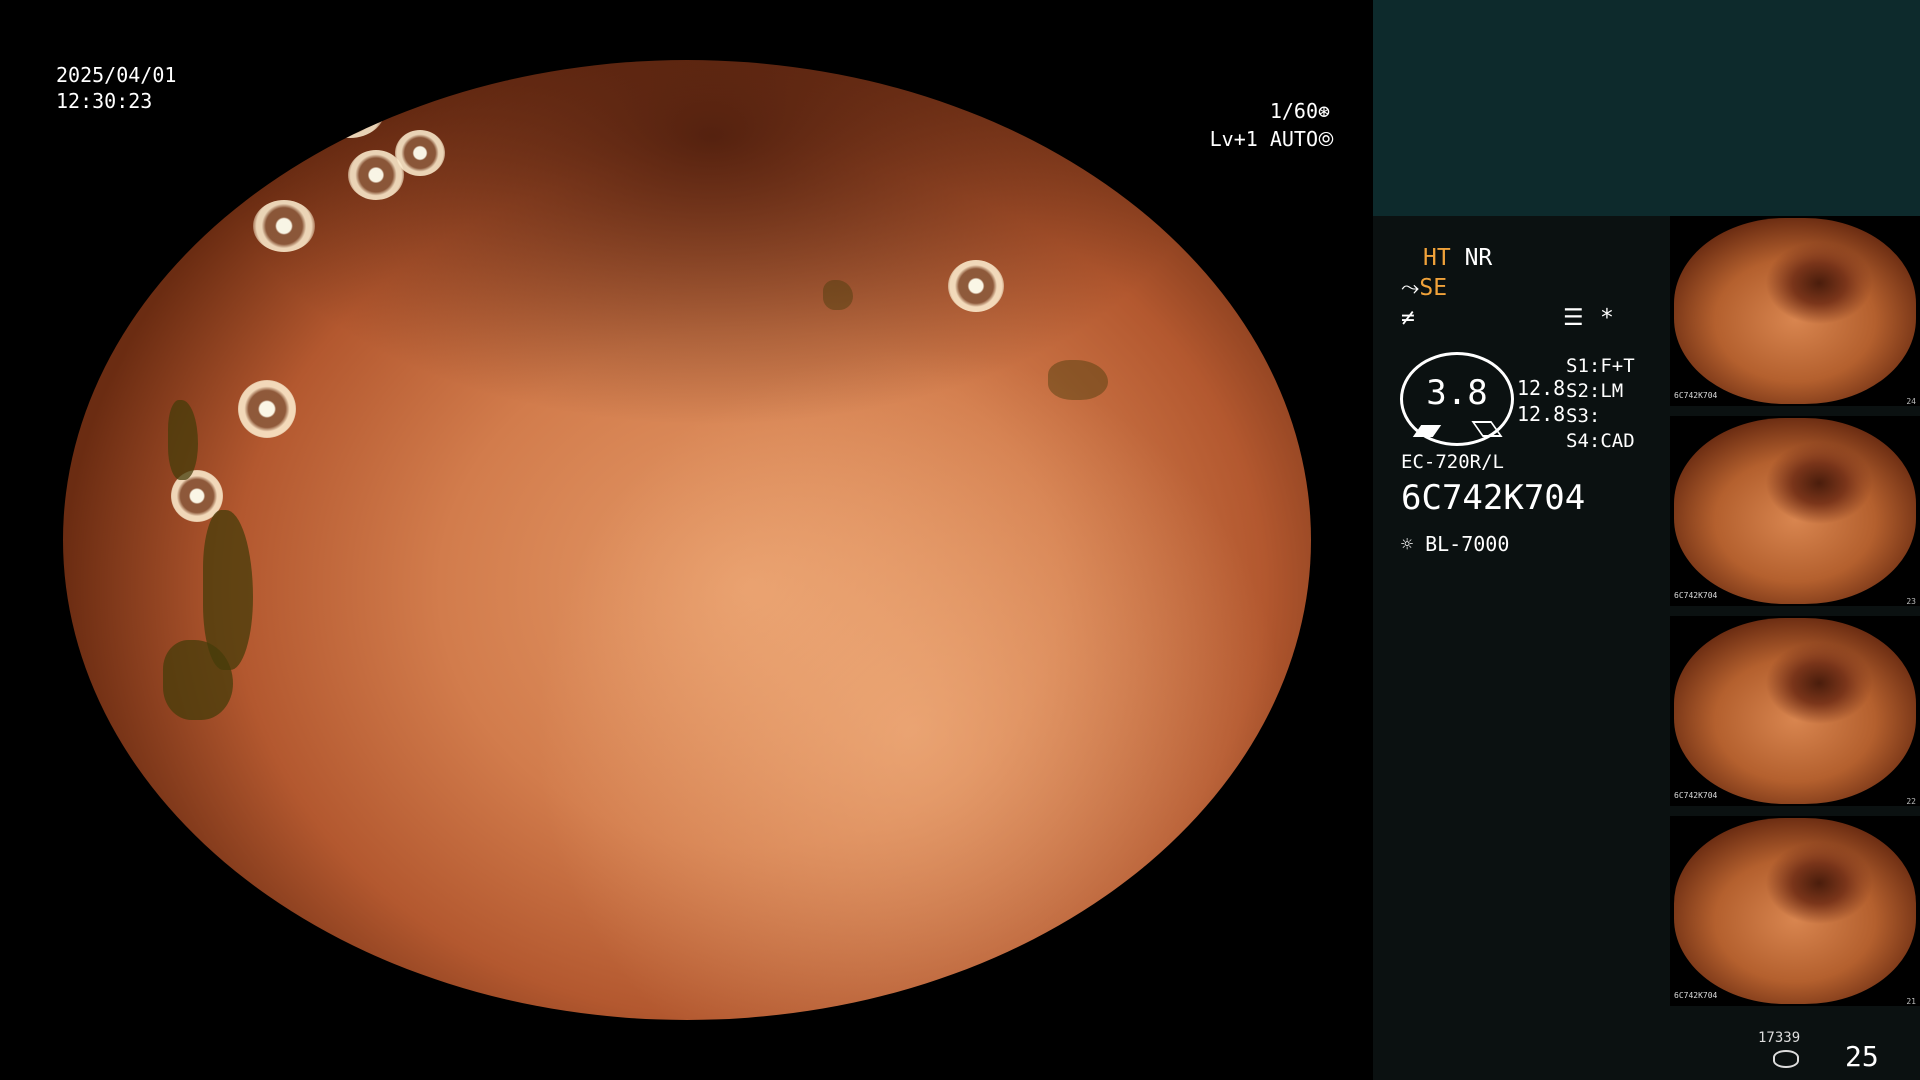 The height and width of the screenshot is (1080, 1920). I want to click on thumbnail: 6C742K704 22, so click(1795, 711).